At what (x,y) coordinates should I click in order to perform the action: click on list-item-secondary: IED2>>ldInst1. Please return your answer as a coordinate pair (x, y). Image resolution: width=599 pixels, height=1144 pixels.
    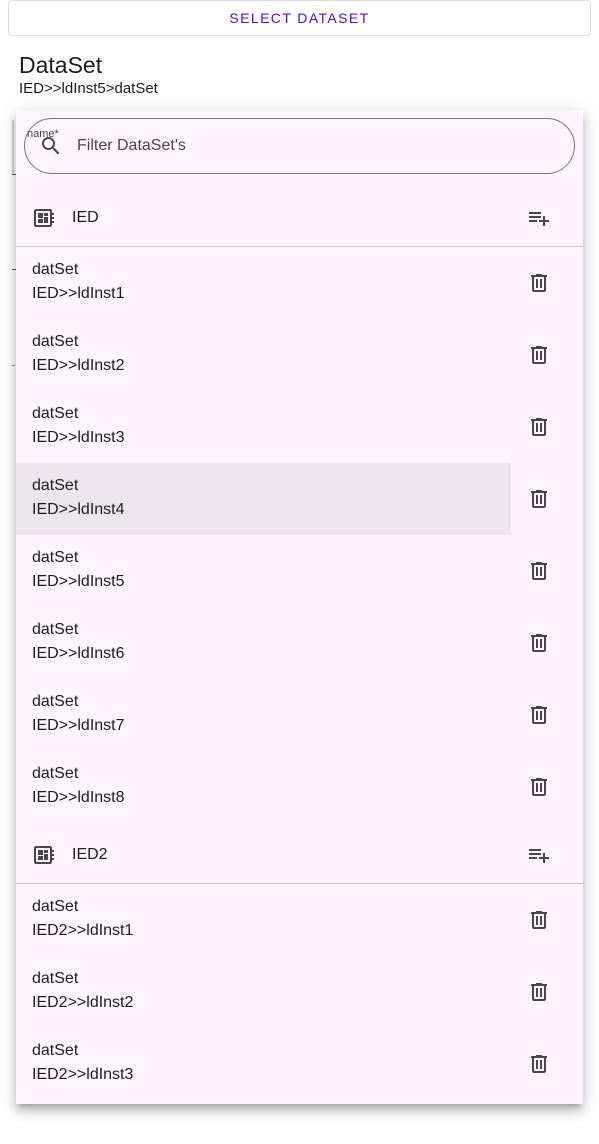
    Looking at the image, I should click on (83, 930).